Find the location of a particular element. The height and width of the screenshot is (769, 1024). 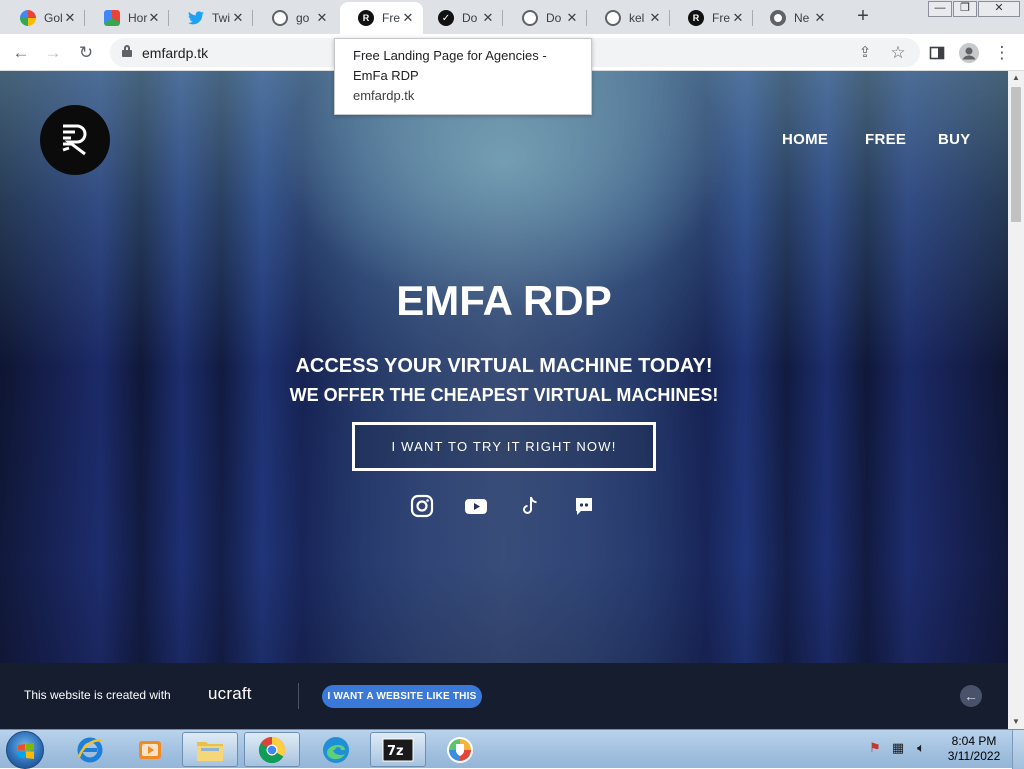

action-center-flag-icon: ⚑ is located at coordinates (875, 748).